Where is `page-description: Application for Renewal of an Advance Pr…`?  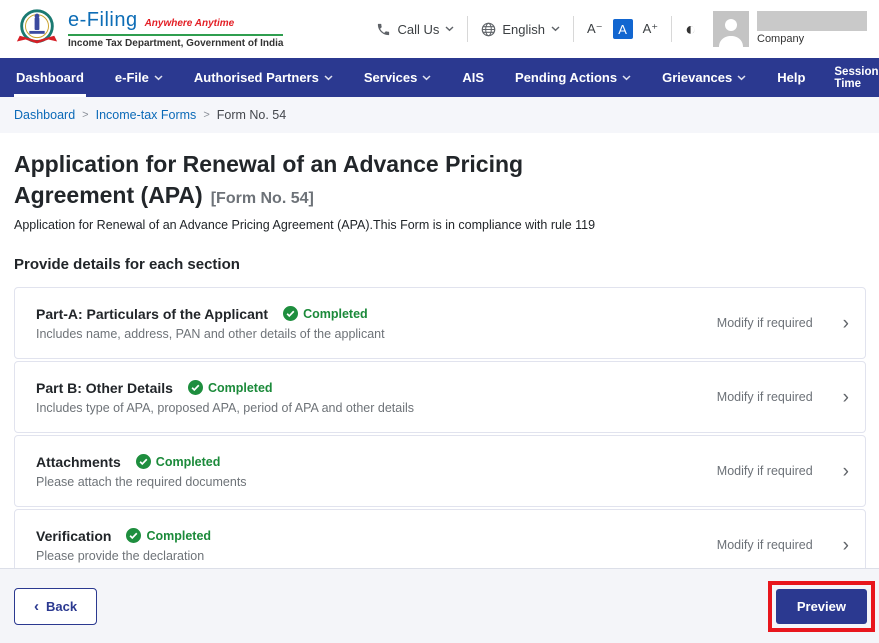
page-description: Application for Renewal of an Advance Pr… is located at coordinates (305, 225).